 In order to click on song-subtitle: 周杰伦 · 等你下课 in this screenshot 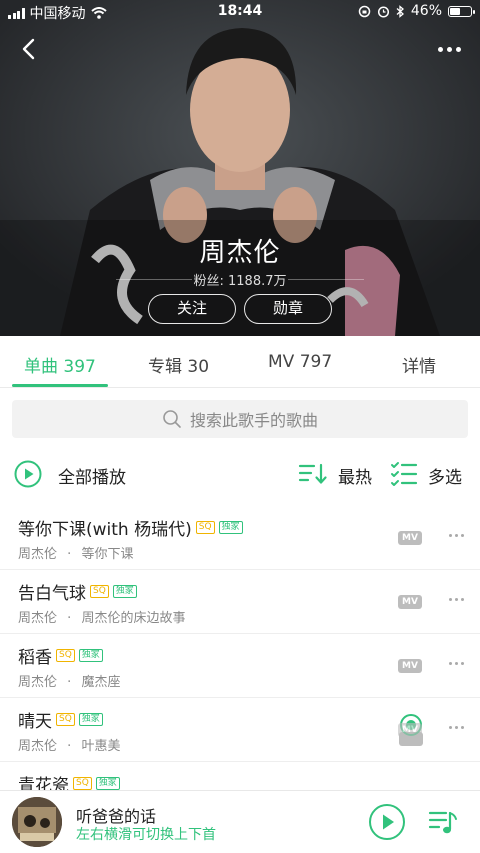, I will do `click(75, 552)`.